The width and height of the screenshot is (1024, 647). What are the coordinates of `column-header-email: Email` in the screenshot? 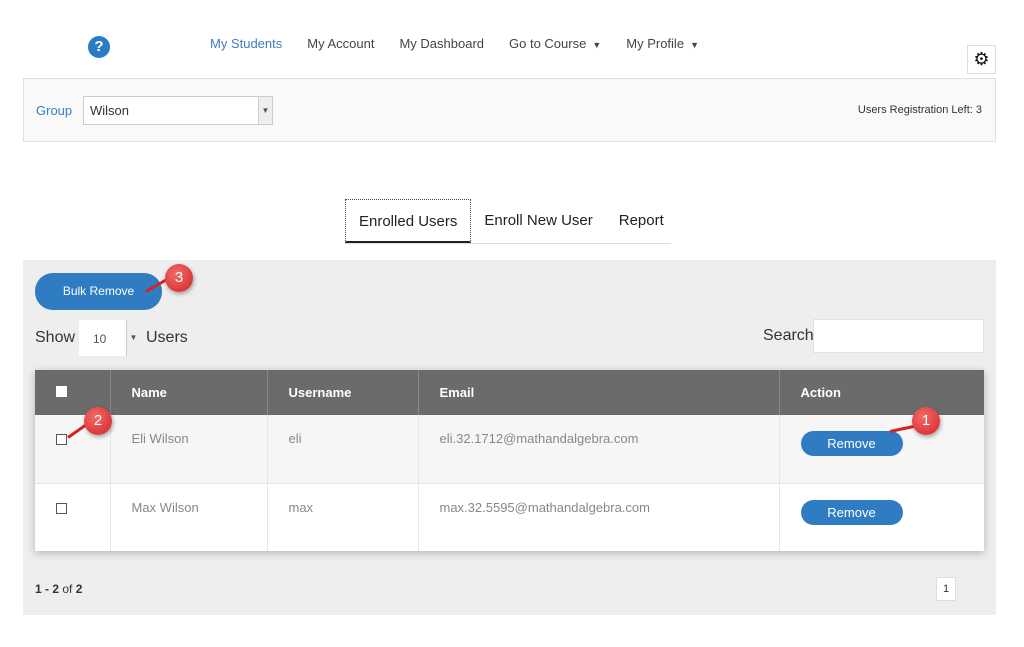 It's located at (599, 392).